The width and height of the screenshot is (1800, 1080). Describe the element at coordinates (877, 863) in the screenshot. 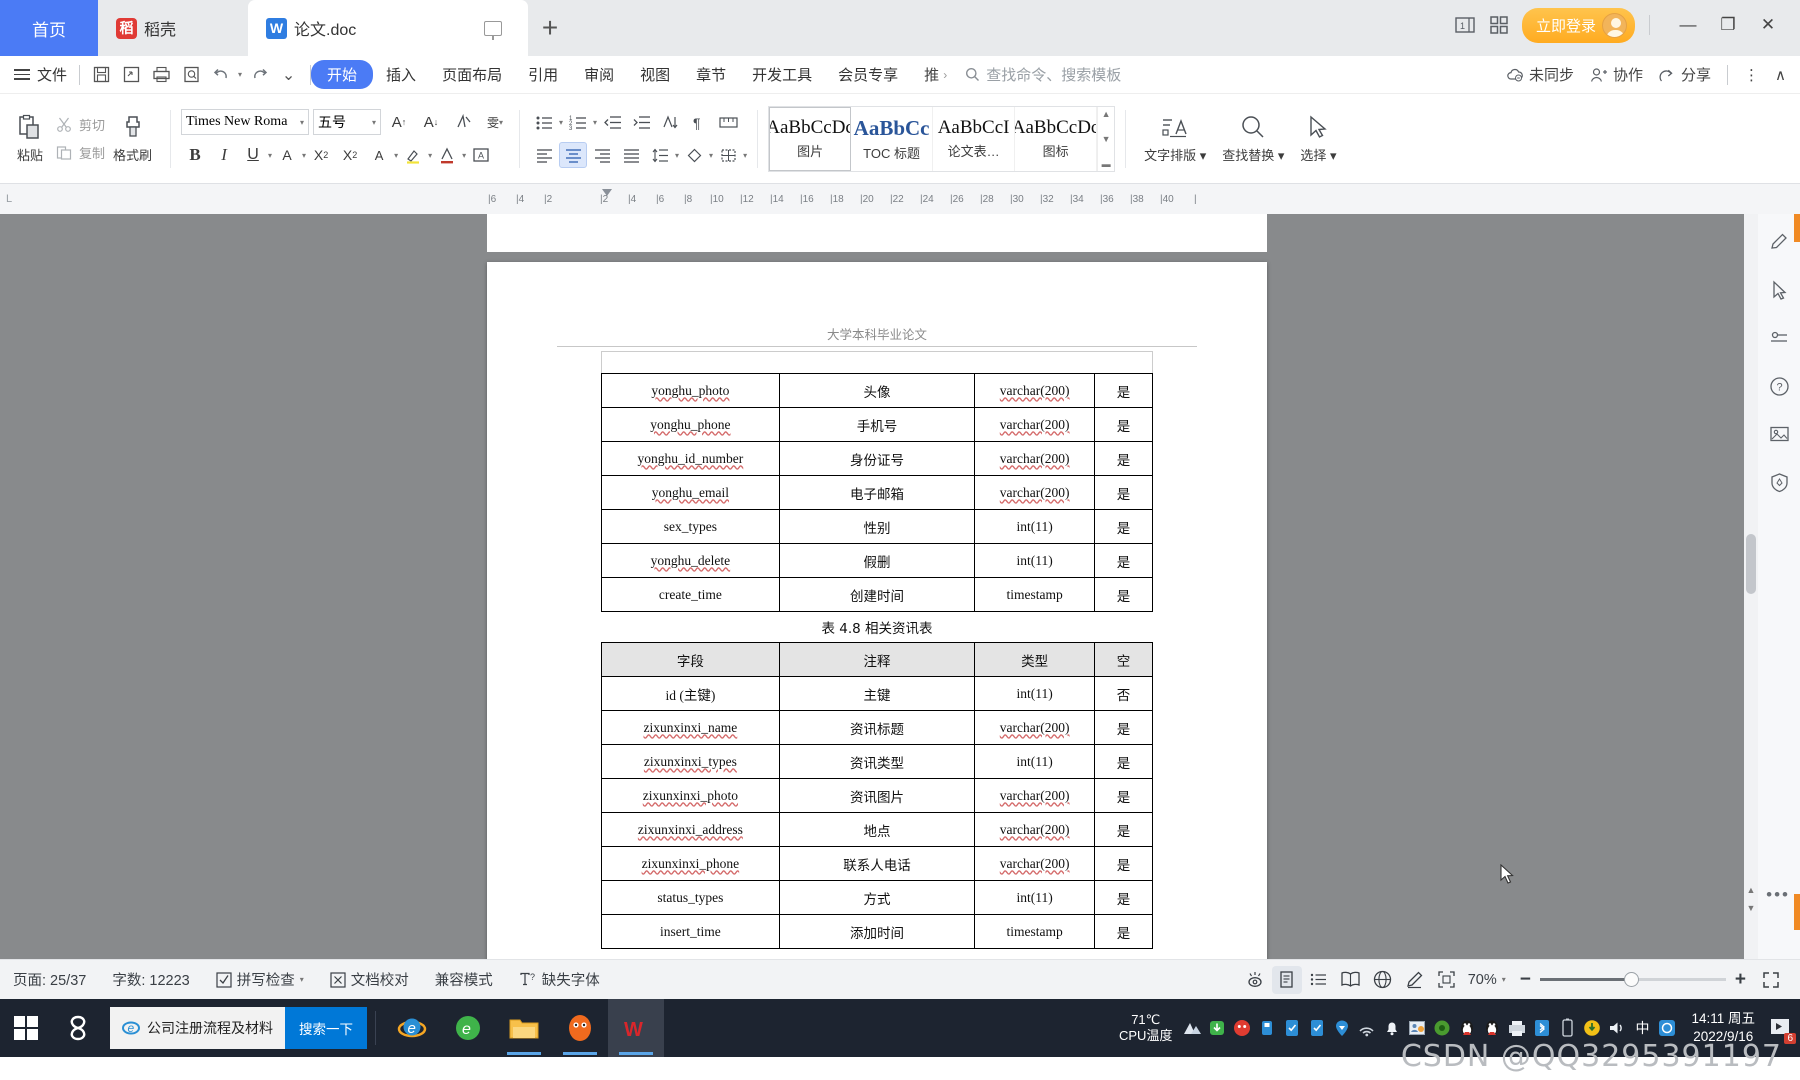

I see `table-row: zixunxinxi_phone 联系人电话 varchar(200) 是` at that location.